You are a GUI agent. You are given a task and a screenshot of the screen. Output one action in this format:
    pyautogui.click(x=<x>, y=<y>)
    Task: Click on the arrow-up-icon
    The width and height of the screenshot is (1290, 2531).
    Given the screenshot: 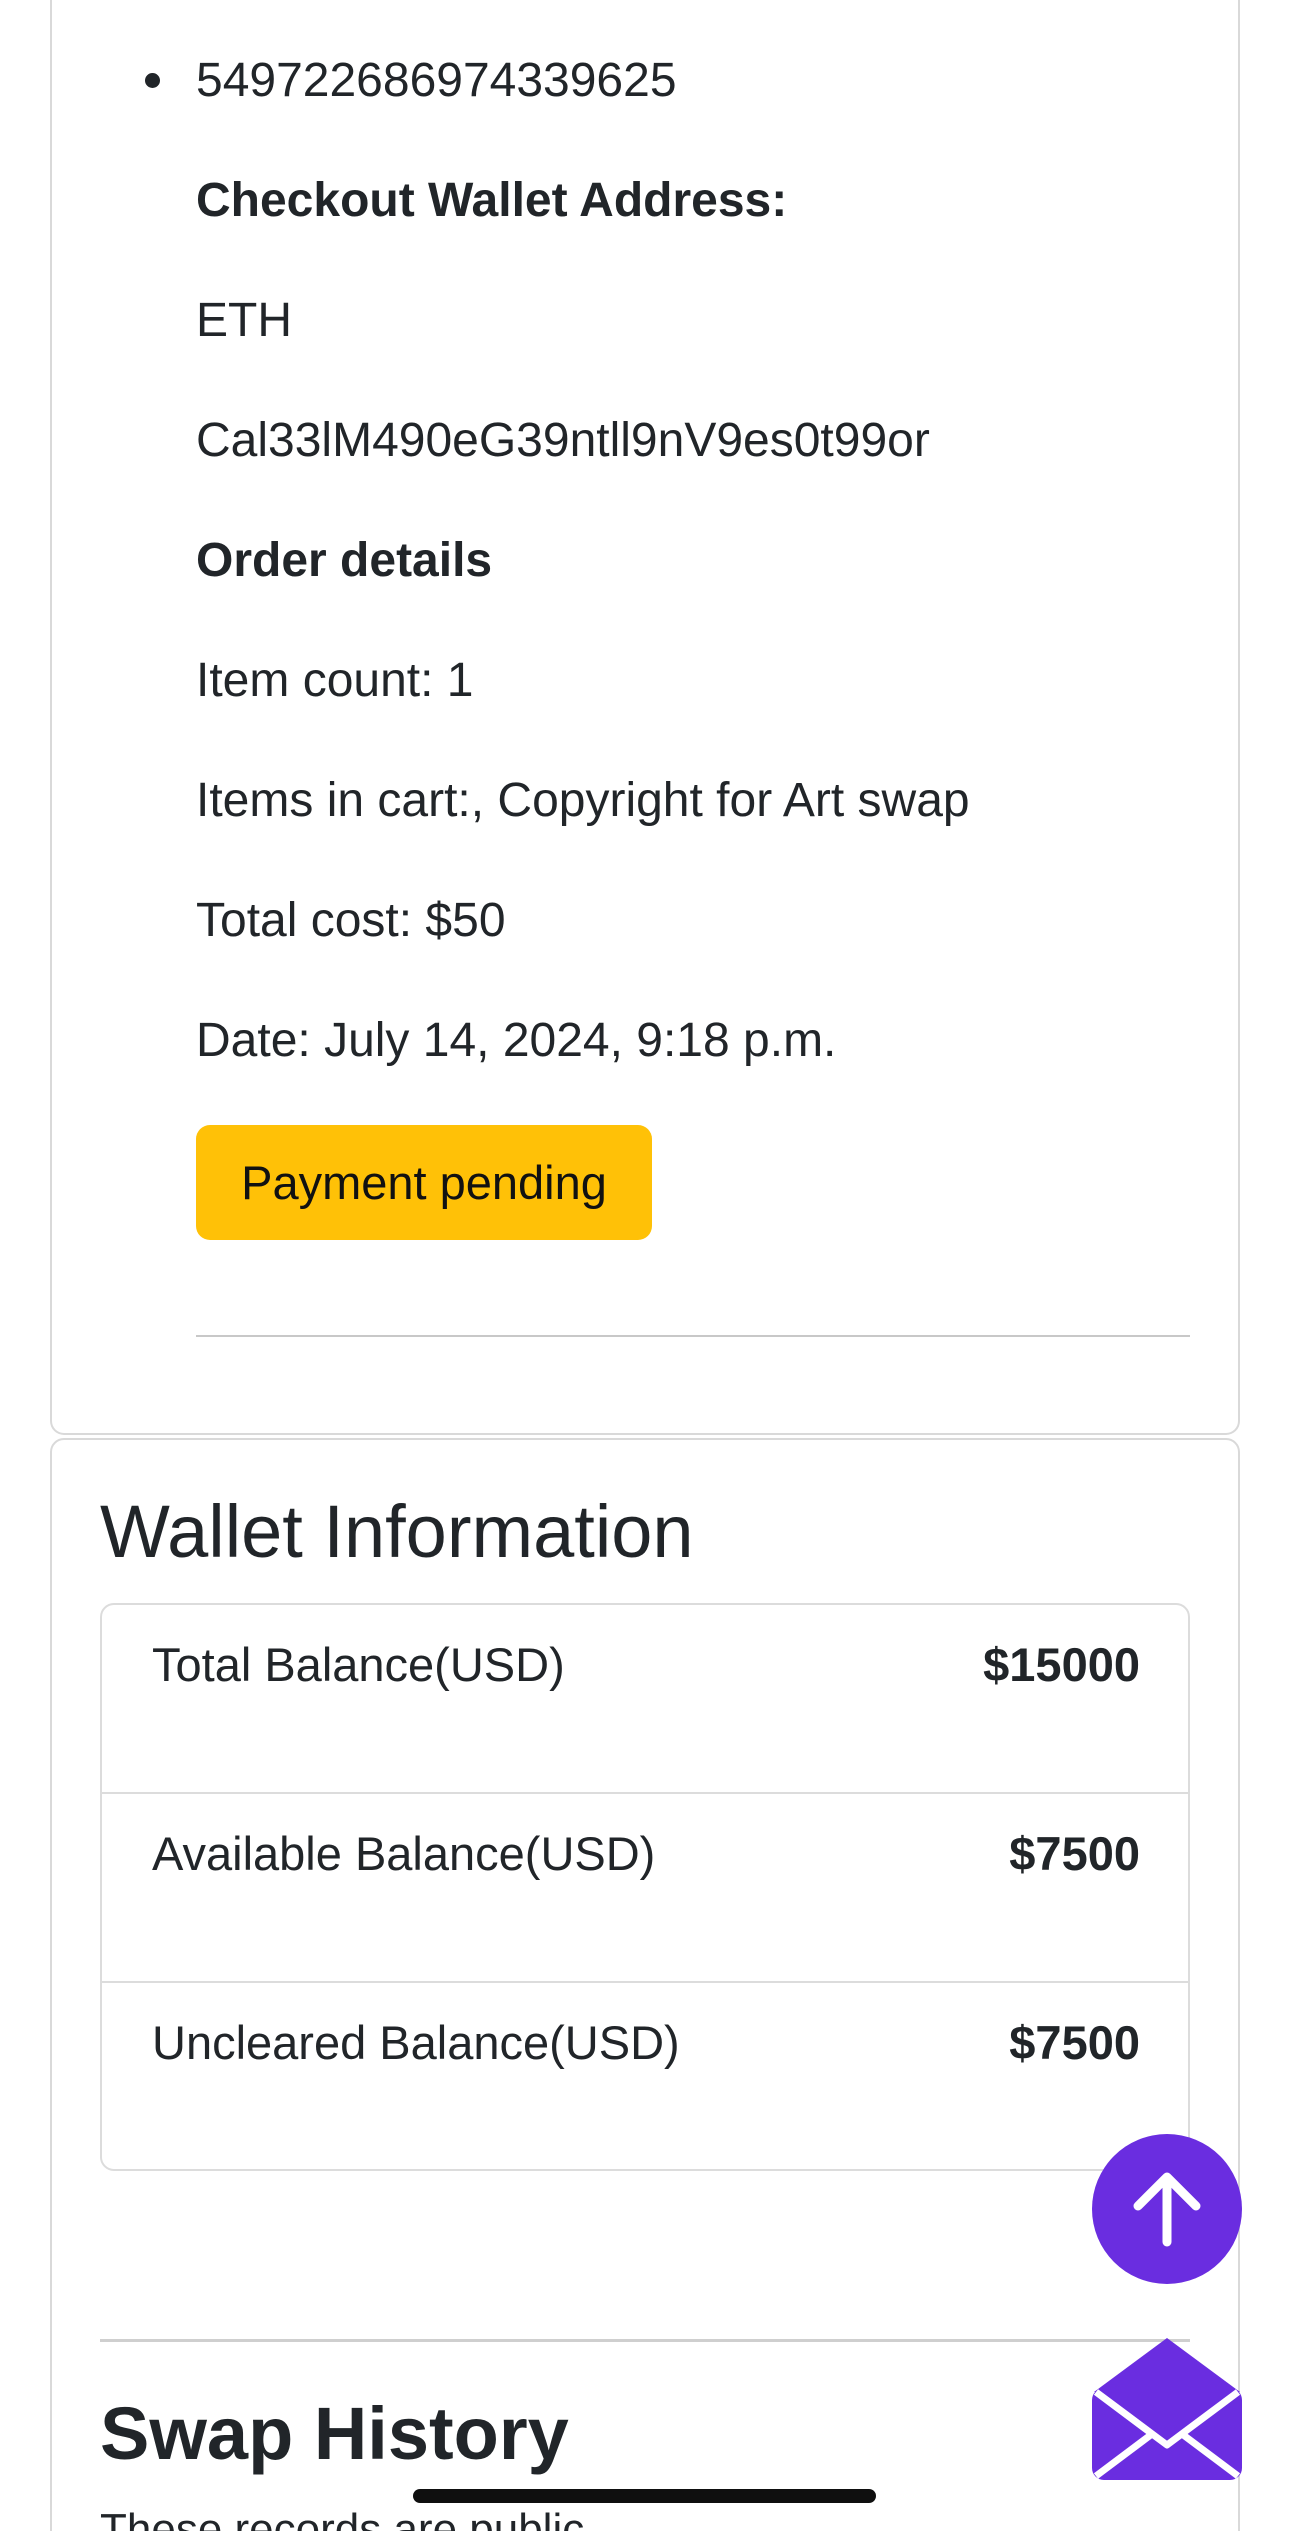 What is the action you would take?
    pyautogui.click(x=1167, y=2209)
    